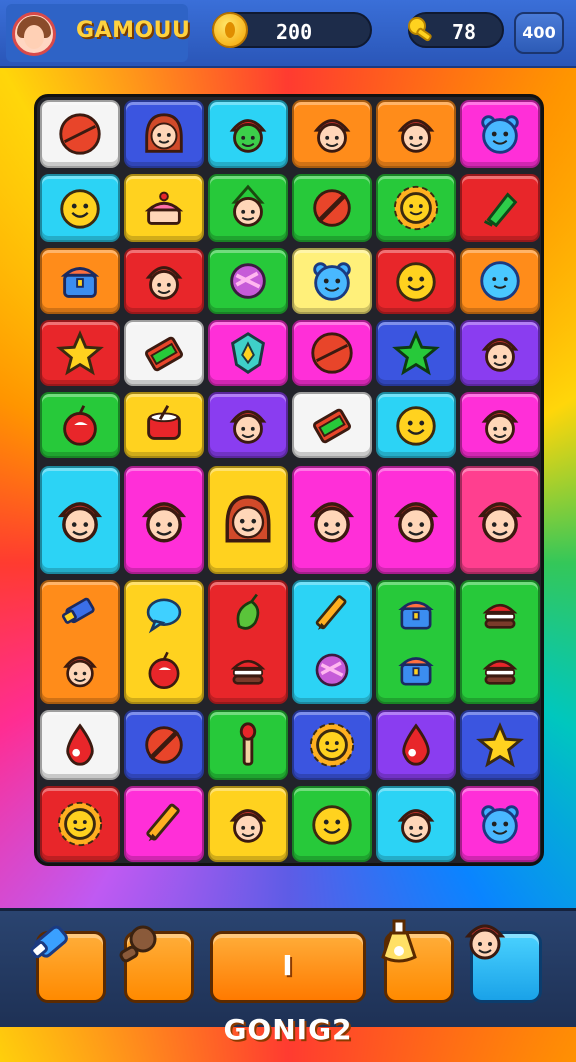 This screenshot has width=576, height=1062. I want to click on tile-chest, so click(80, 281).